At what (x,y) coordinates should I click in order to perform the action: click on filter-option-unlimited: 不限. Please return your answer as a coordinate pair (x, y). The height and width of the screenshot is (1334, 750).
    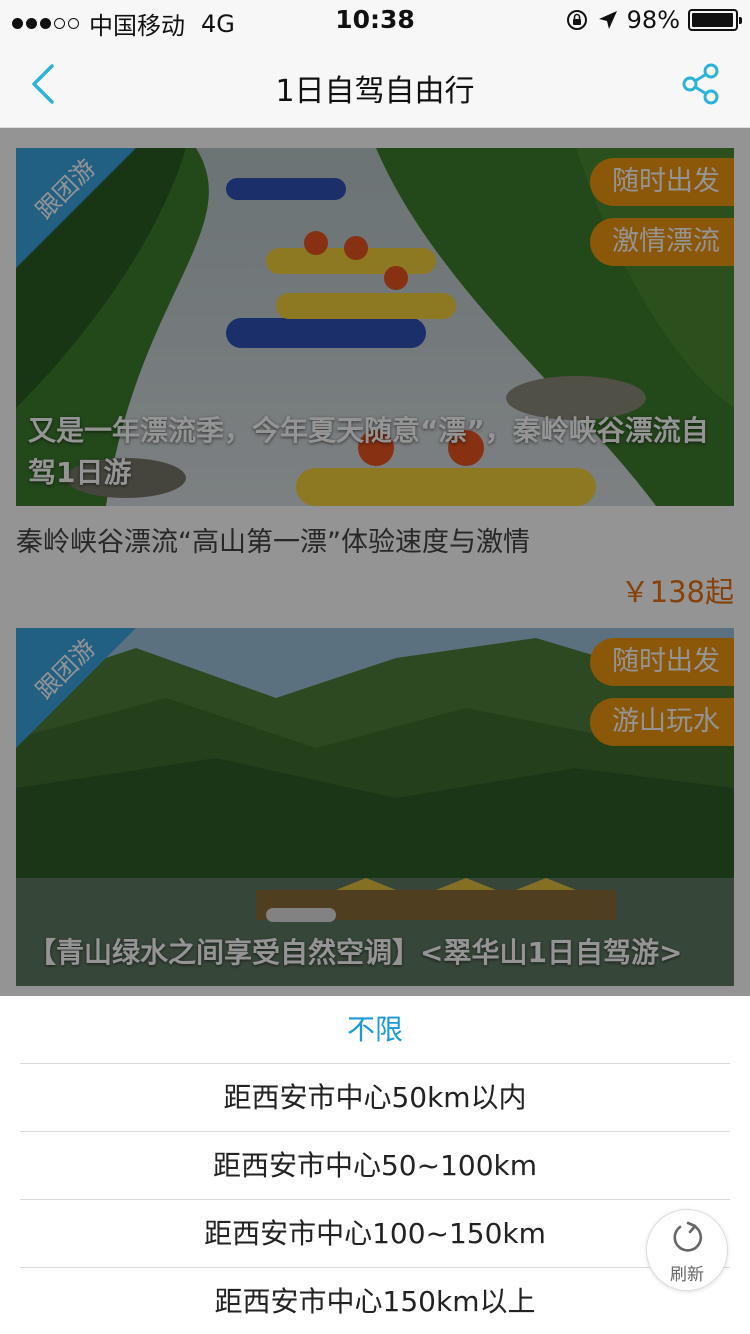
    Looking at the image, I should click on (375, 1030).